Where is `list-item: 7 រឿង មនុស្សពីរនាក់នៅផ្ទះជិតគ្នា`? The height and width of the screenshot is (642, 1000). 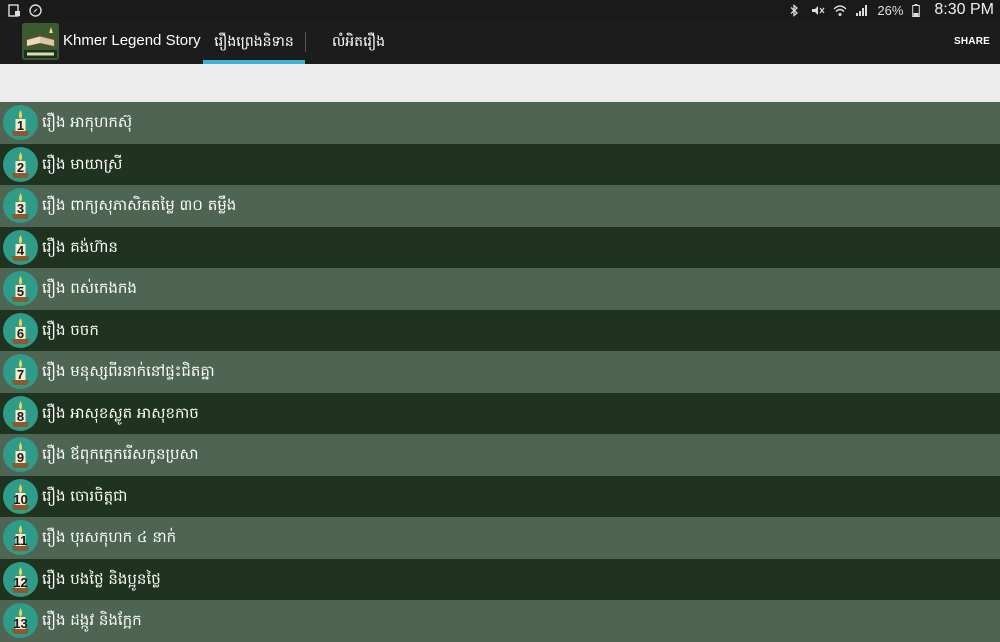
list-item: 7 រឿង មនុស្សពីរនាក់នៅផ្ទះជិតគ្នា is located at coordinates (500, 372).